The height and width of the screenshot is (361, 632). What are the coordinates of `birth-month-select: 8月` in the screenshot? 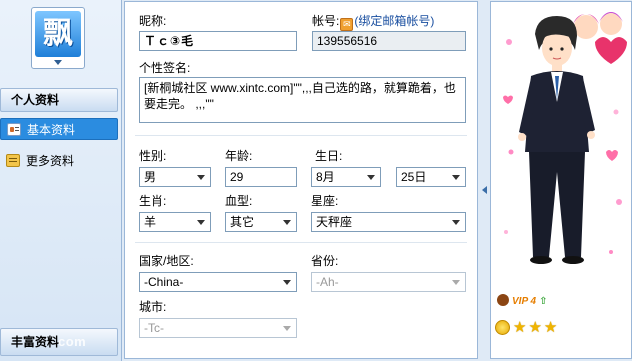 It's located at (346, 177).